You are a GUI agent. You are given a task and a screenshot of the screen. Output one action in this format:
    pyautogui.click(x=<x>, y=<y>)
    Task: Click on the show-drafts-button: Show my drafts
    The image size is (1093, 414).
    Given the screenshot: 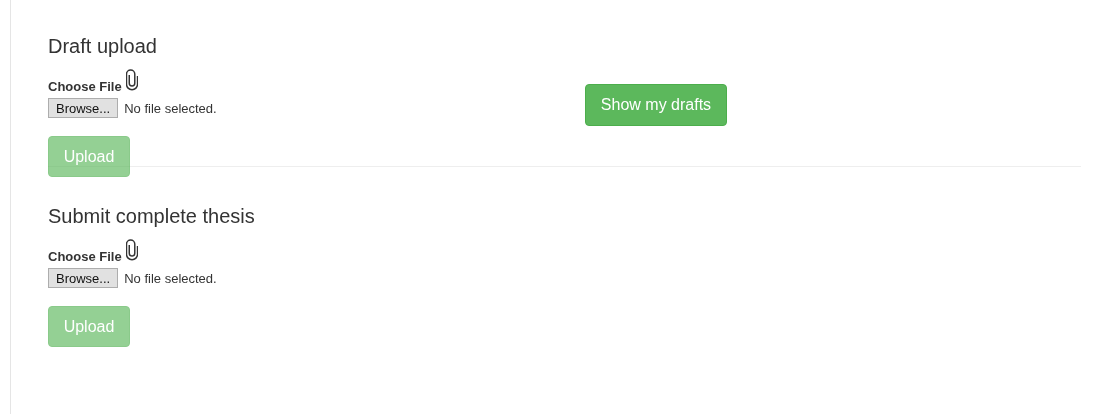 What is the action you would take?
    pyautogui.click(x=656, y=105)
    